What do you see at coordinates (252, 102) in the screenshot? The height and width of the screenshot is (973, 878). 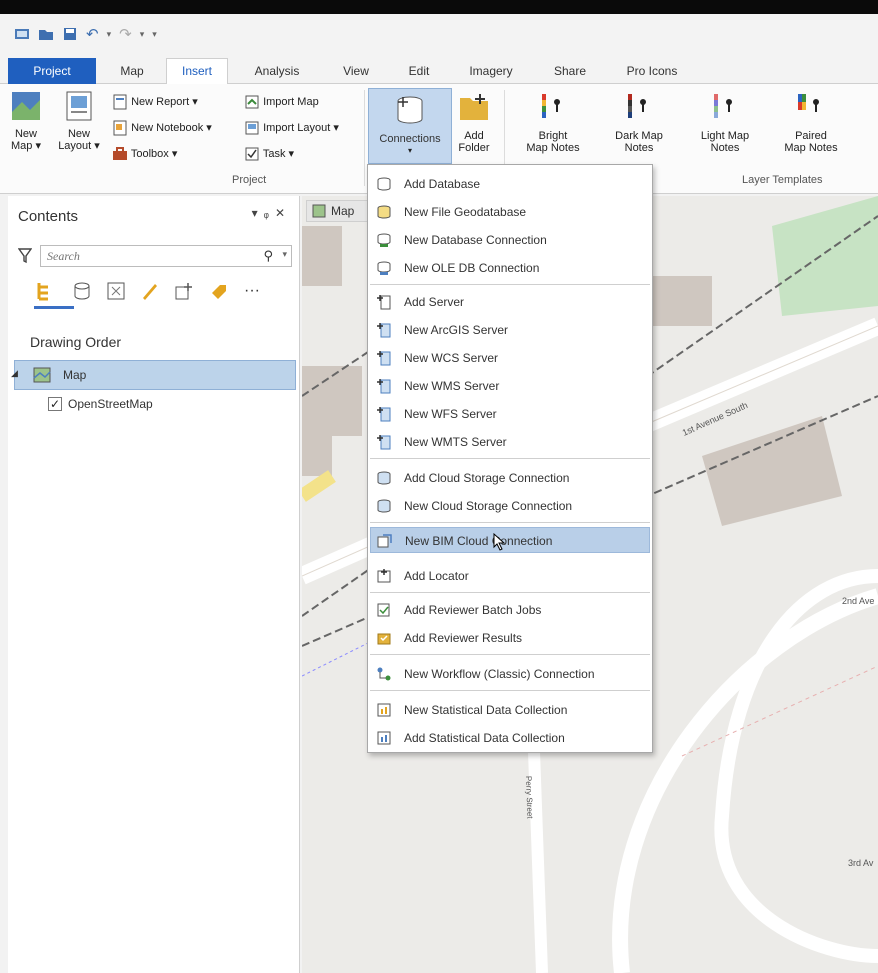 I see `import-map-icon` at bounding box center [252, 102].